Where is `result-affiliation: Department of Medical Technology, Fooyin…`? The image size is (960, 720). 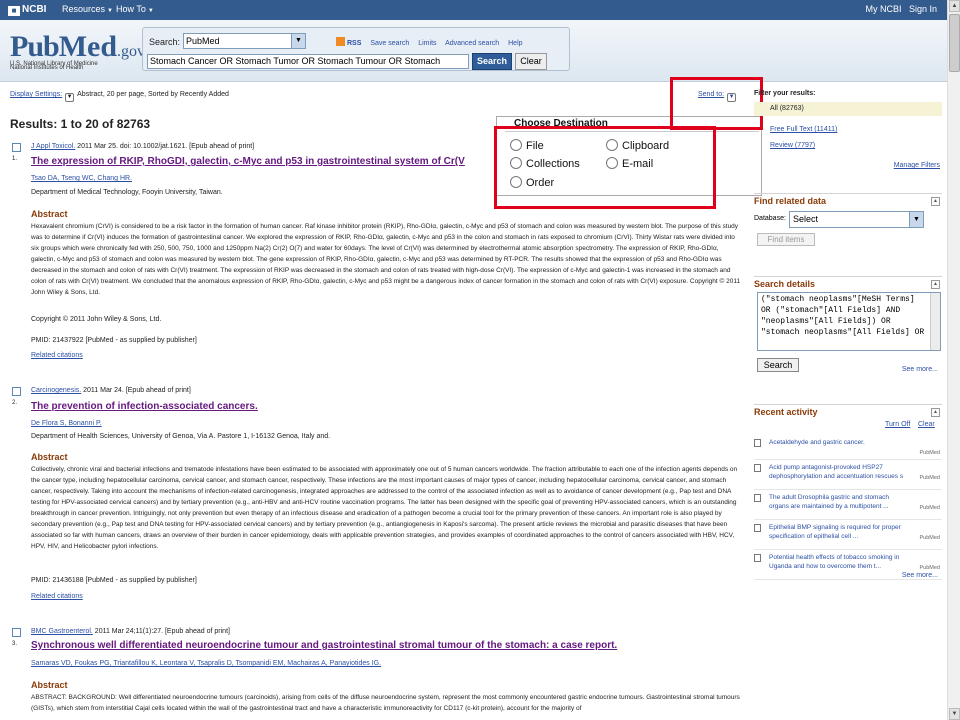 result-affiliation: Department of Medical Technology, Fooyin… is located at coordinates (127, 192).